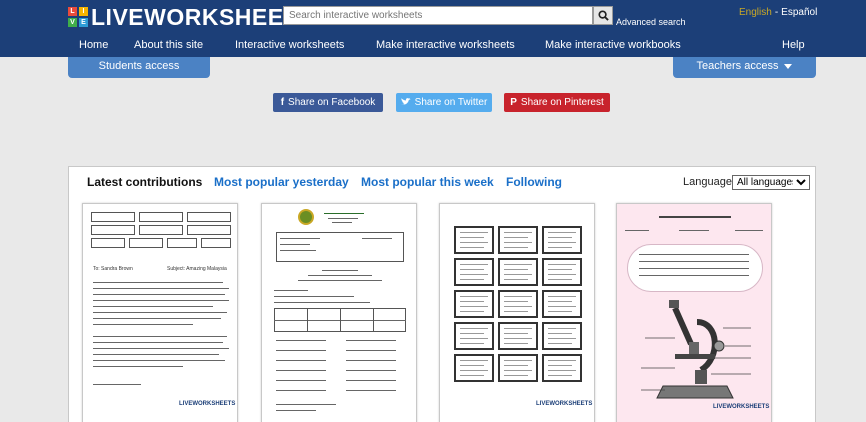 The width and height of the screenshot is (866, 422). Describe the element at coordinates (799, 12) in the screenshot. I see `lang-spanish-link: Español` at that location.